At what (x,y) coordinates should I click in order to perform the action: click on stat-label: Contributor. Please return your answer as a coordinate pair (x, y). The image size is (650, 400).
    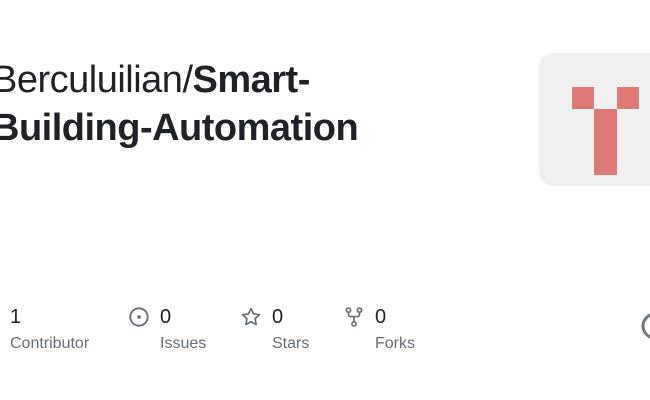
    Looking at the image, I should click on (50, 343).